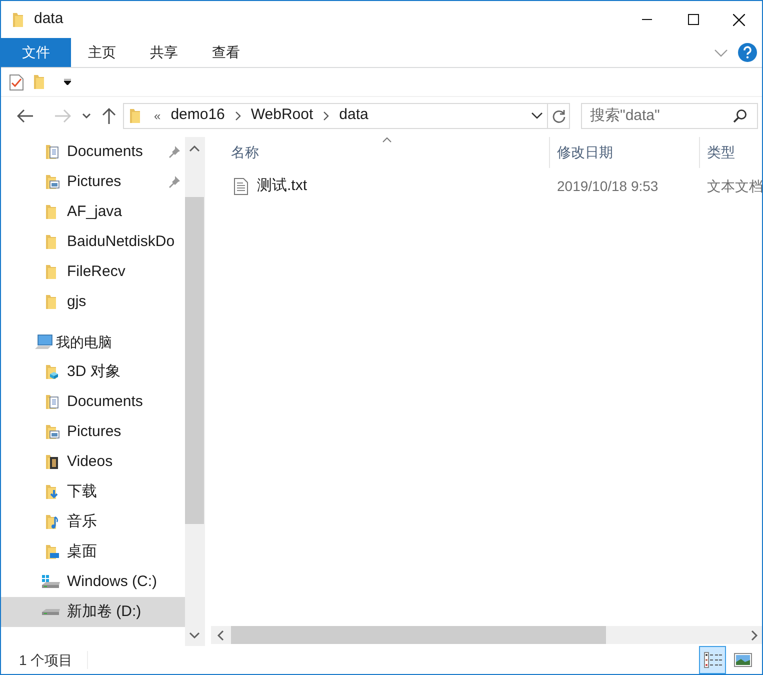  Describe the element at coordinates (740, 115) in the screenshot. I see `search-icon` at that location.